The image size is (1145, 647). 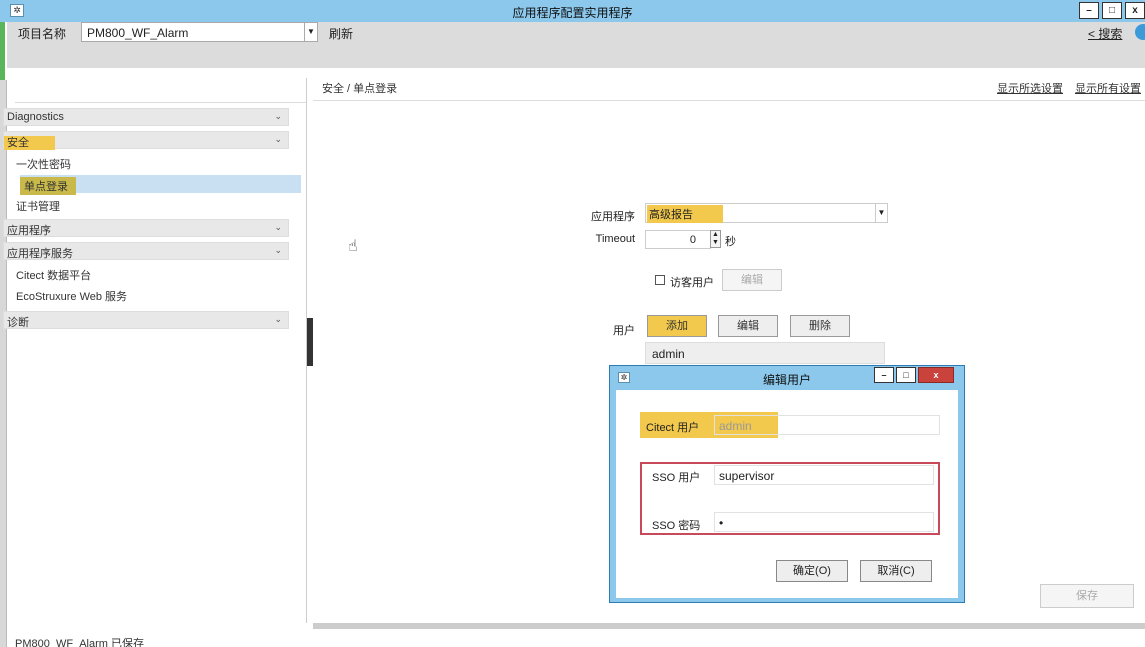 I want to click on window-edge-panel, so click(x=3, y=363).